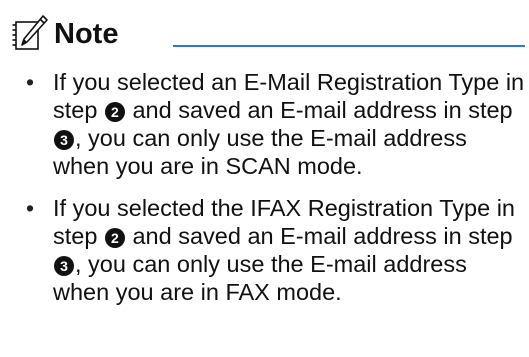  What do you see at coordinates (30, 32) in the screenshot?
I see `pencil-note-icon` at bounding box center [30, 32].